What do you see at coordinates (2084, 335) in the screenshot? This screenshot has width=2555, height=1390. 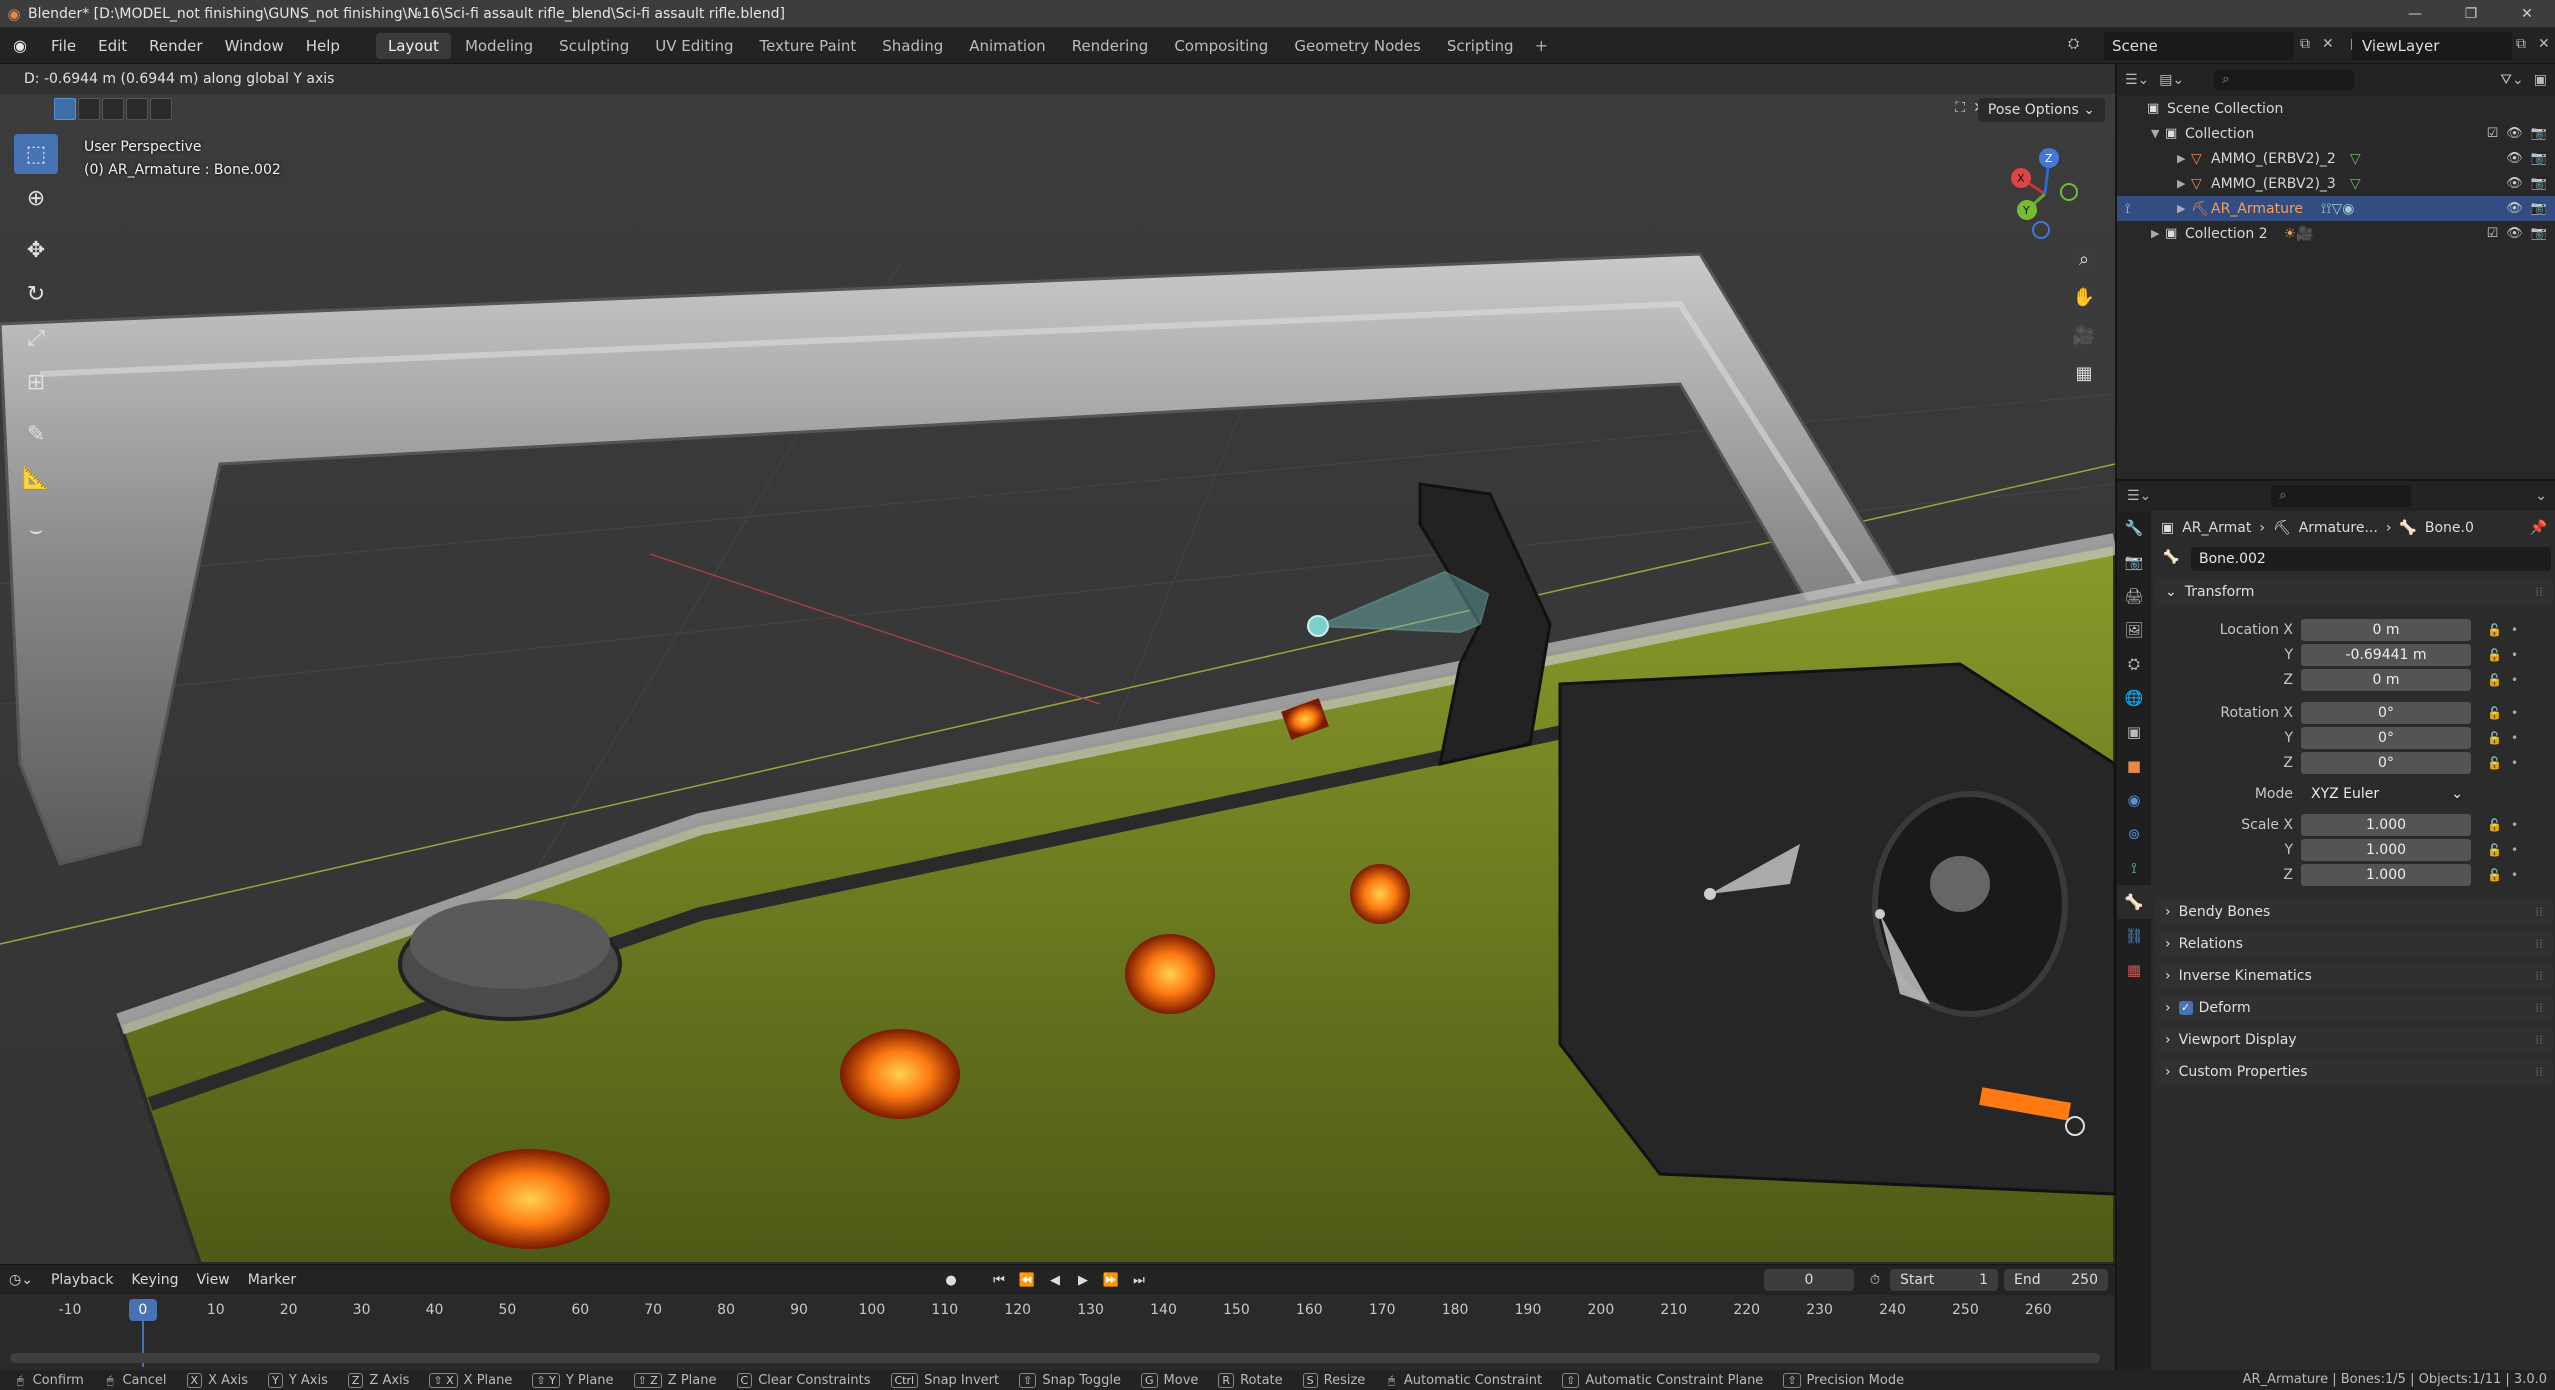 I see `camera-icon: 🎥` at bounding box center [2084, 335].